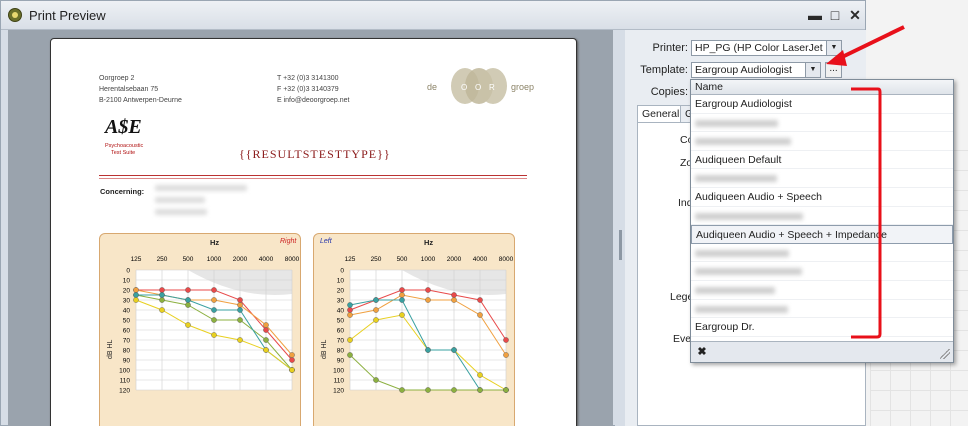 The height and width of the screenshot is (426, 968). I want to click on printer-combo: HP_PG (HP Color LaserJet M... ▼, so click(766, 48).